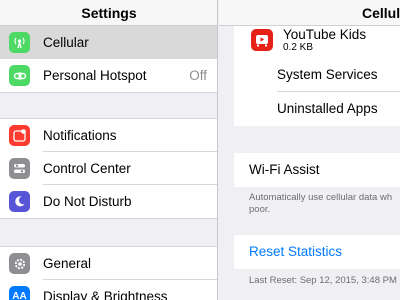  I want to click on sidebar-item-label: Personal Hotspot, so click(95, 75).